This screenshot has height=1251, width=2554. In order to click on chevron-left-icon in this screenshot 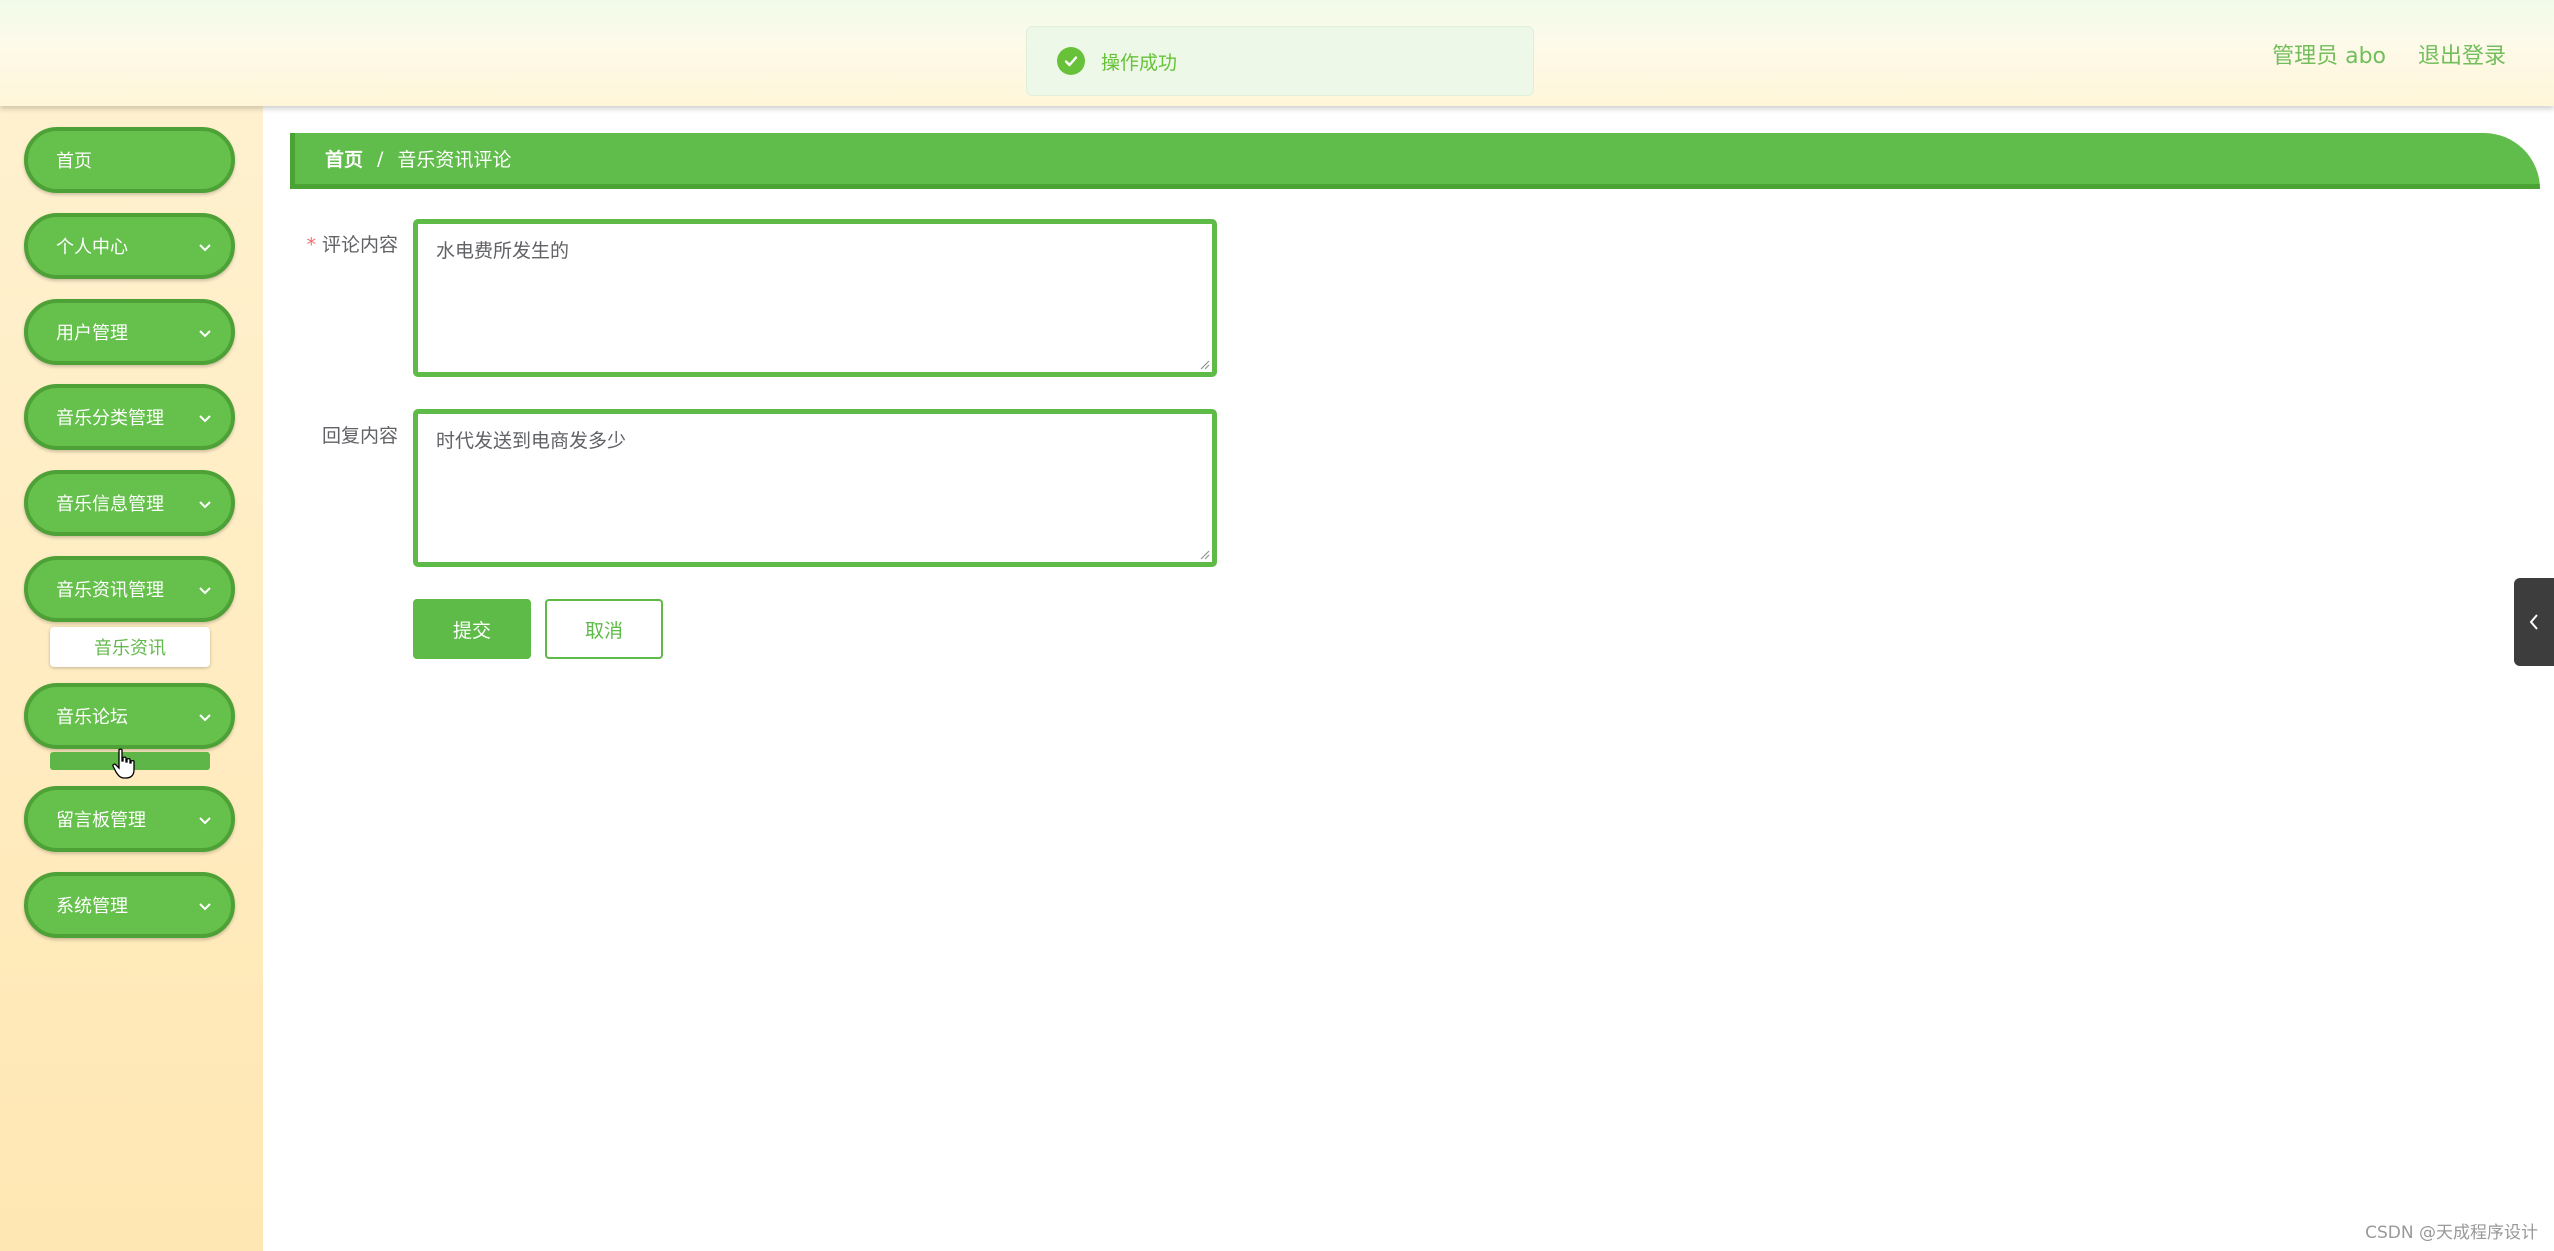, I will do `click(2533, 622)`.